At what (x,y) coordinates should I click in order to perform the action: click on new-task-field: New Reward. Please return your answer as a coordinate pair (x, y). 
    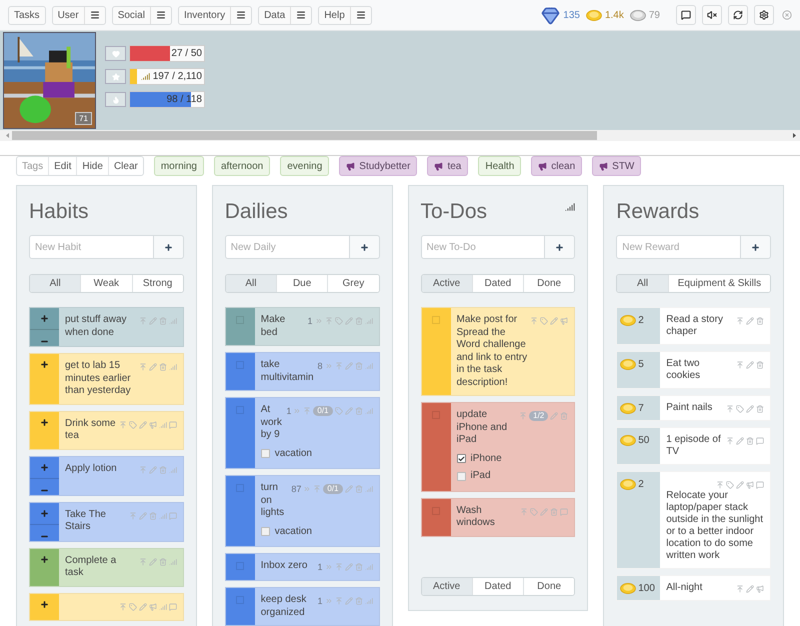
    Looking at the image, I should click on (678, 247).